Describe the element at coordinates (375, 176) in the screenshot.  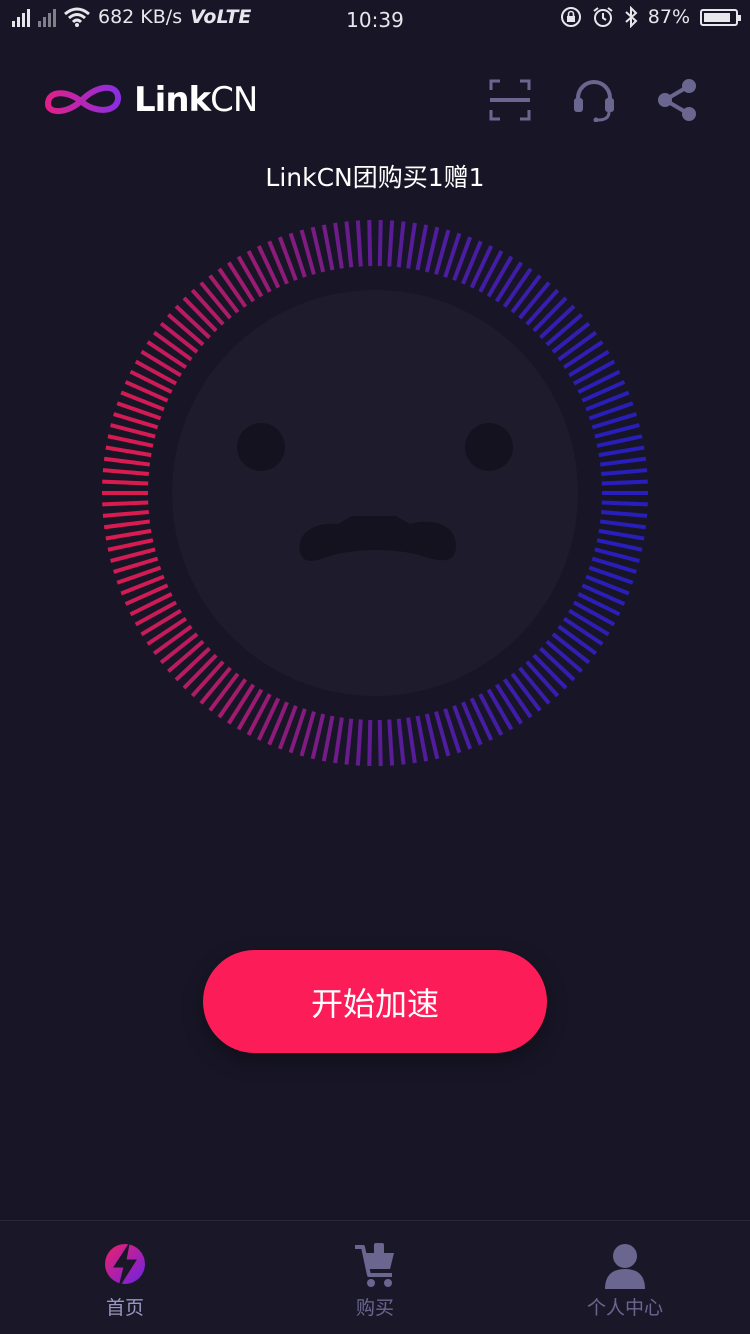
I see `promo-banner-text: LinkCN团购买1赠1` at that location.